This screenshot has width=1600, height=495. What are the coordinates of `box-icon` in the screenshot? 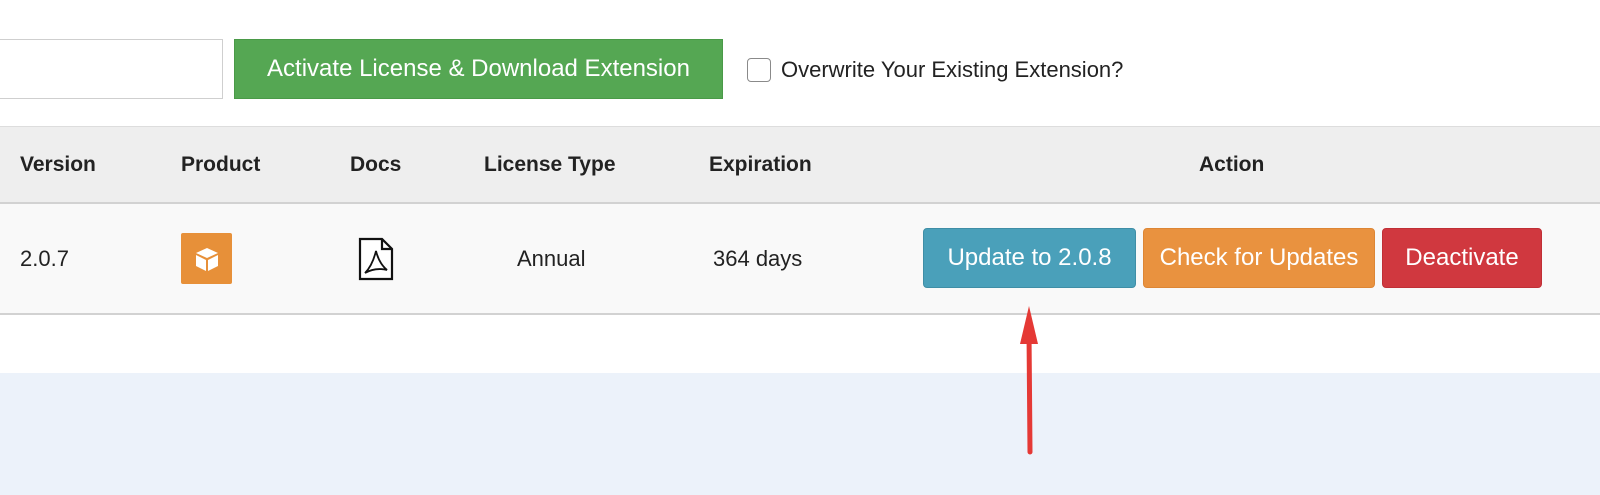 It's located at (206, 258).